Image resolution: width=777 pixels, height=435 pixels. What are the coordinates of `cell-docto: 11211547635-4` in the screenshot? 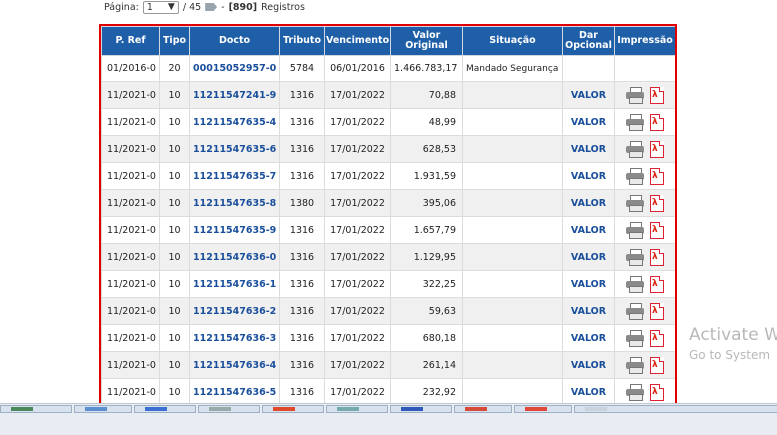 It's located at (234, 122).